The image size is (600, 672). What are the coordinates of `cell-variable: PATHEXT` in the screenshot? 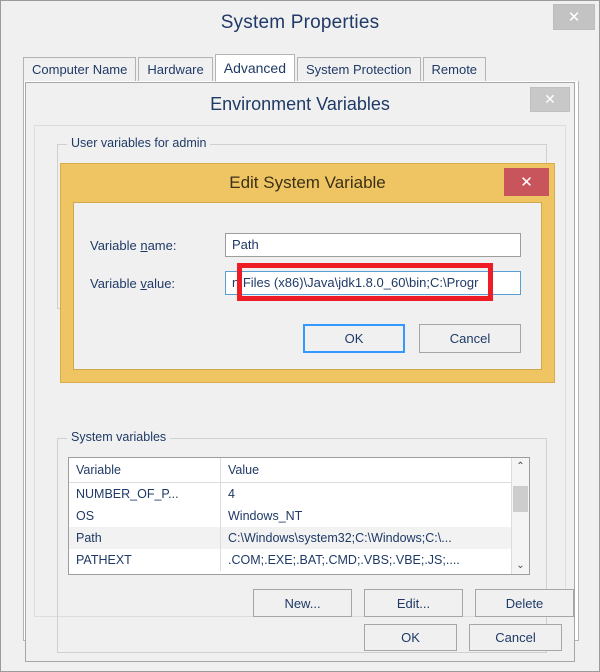 It's located at (145, 560).